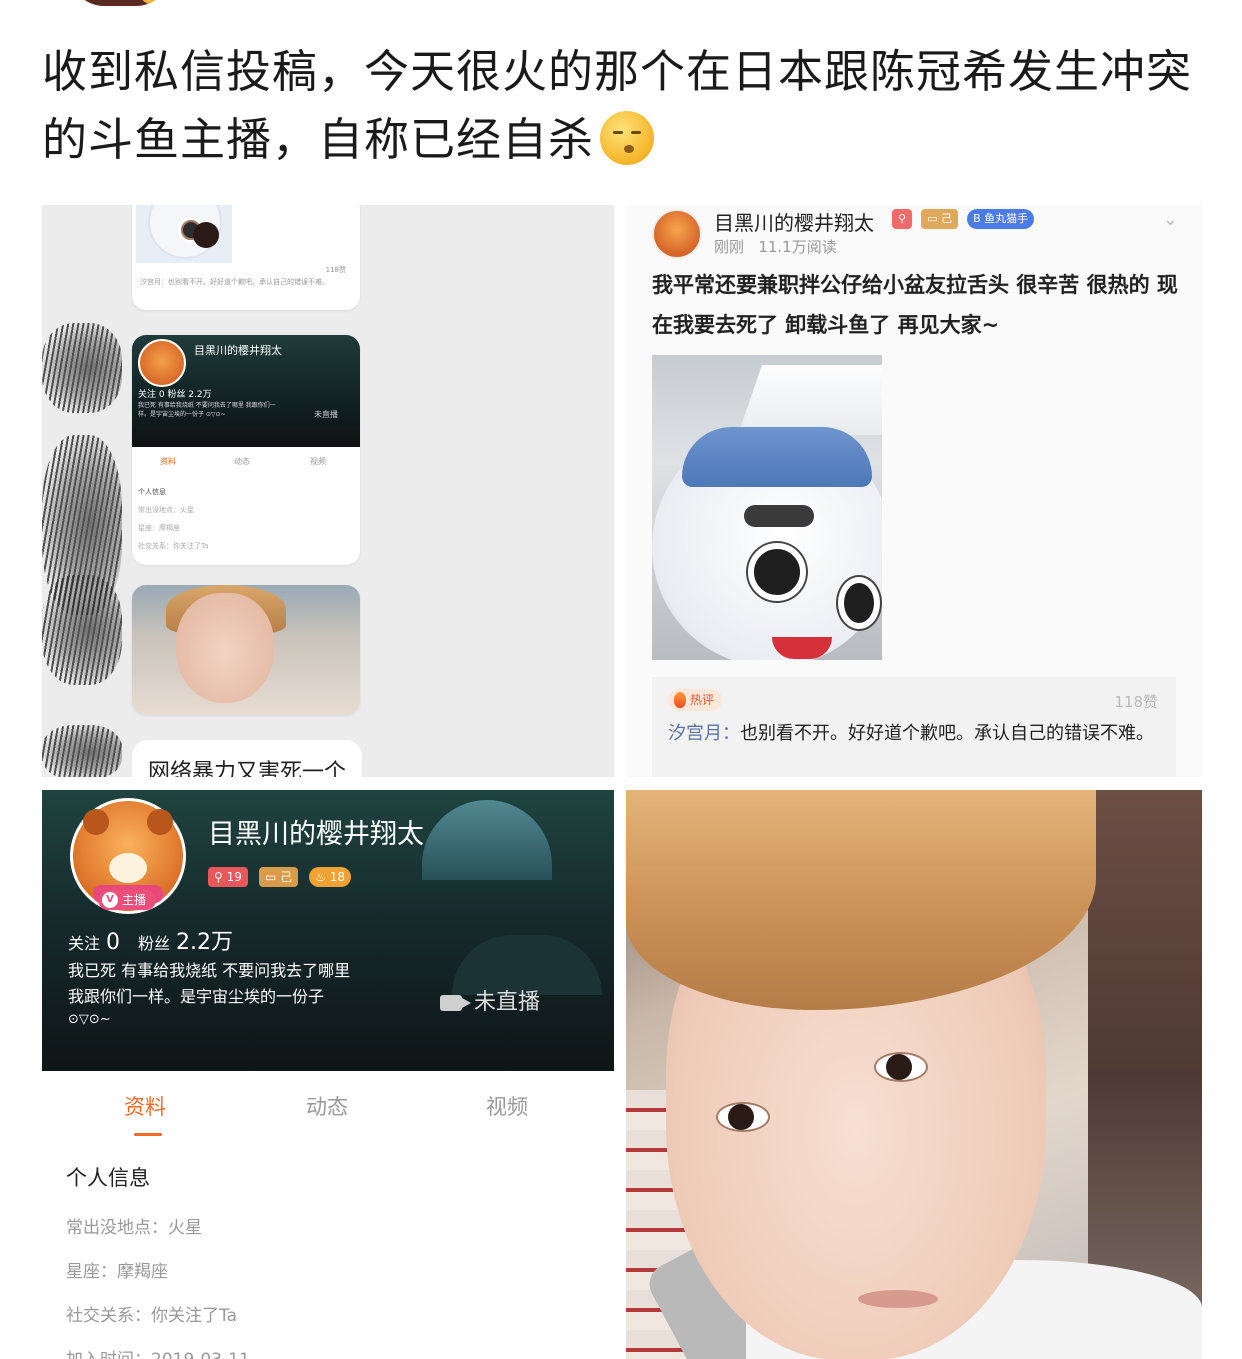 The width and height of the screenshot is (1242, 1359). I want to click on tab-activity: 动态, so click(327, 1106).